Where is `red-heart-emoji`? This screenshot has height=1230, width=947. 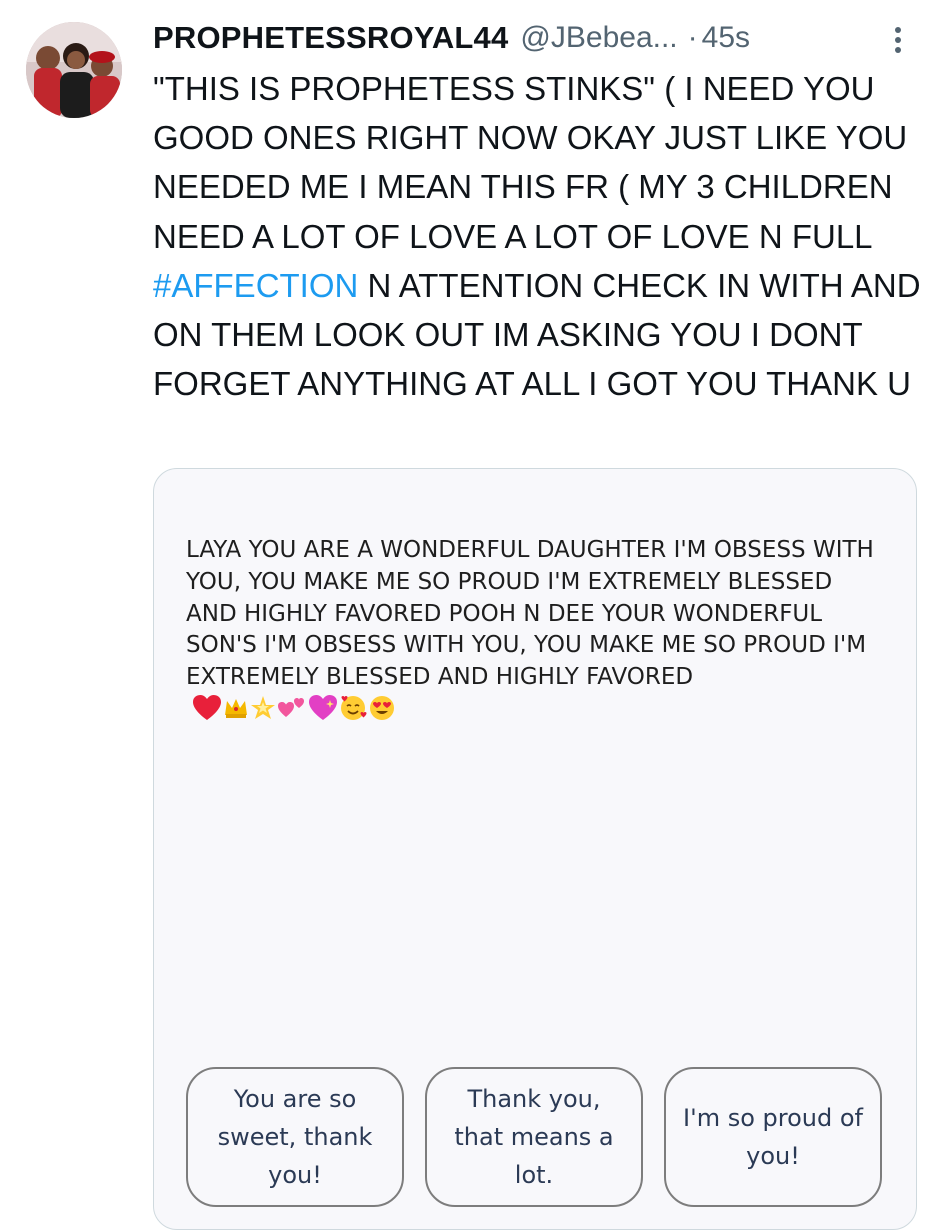 red-heart-emoji is located at coordinates (207, 707).